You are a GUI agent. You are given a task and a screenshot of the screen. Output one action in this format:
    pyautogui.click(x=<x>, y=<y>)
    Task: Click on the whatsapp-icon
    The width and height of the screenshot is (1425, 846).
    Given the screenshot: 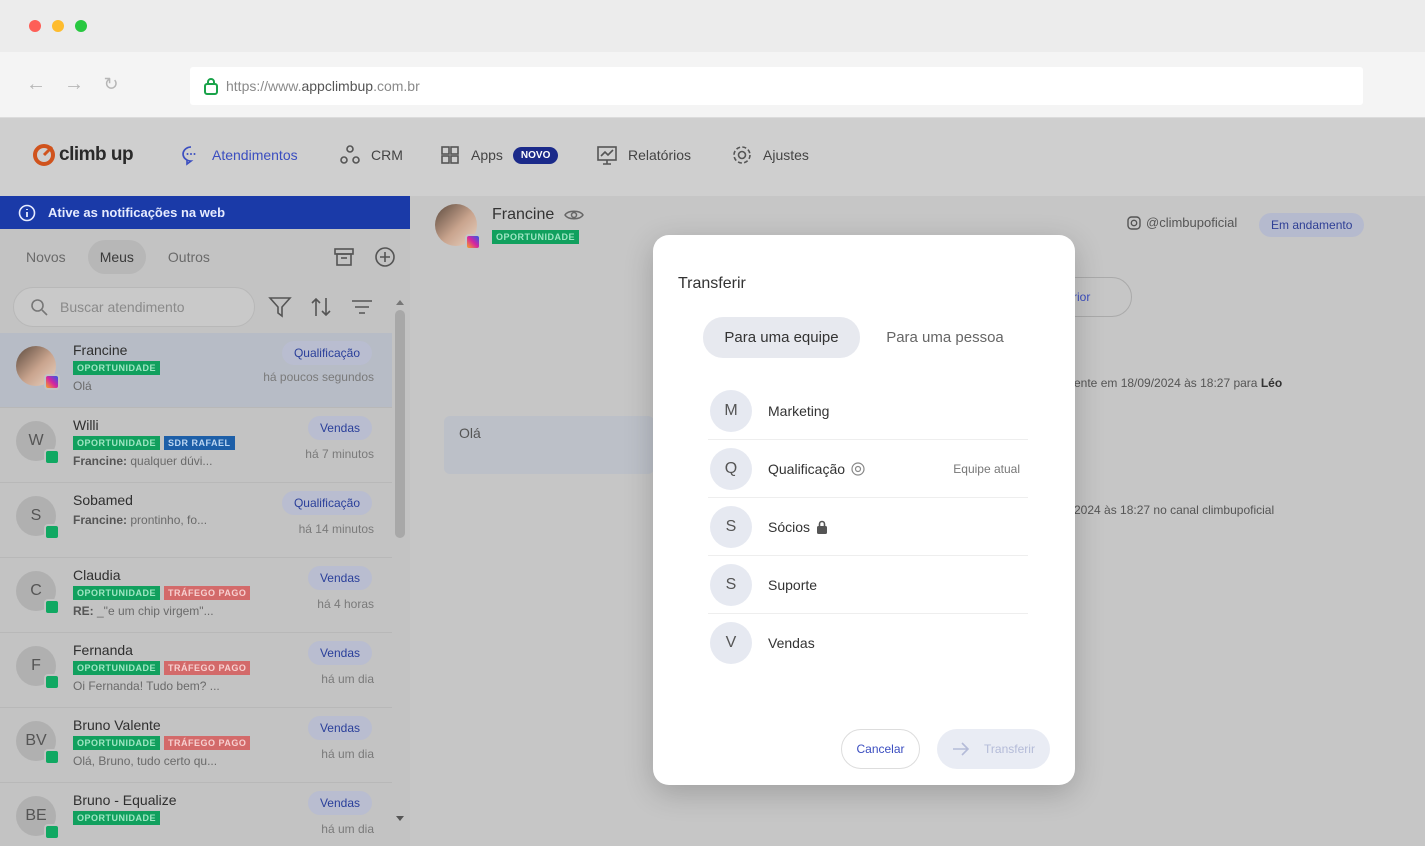 What is the action you would take?
    pyautogui.click(x=52, y=832)
    